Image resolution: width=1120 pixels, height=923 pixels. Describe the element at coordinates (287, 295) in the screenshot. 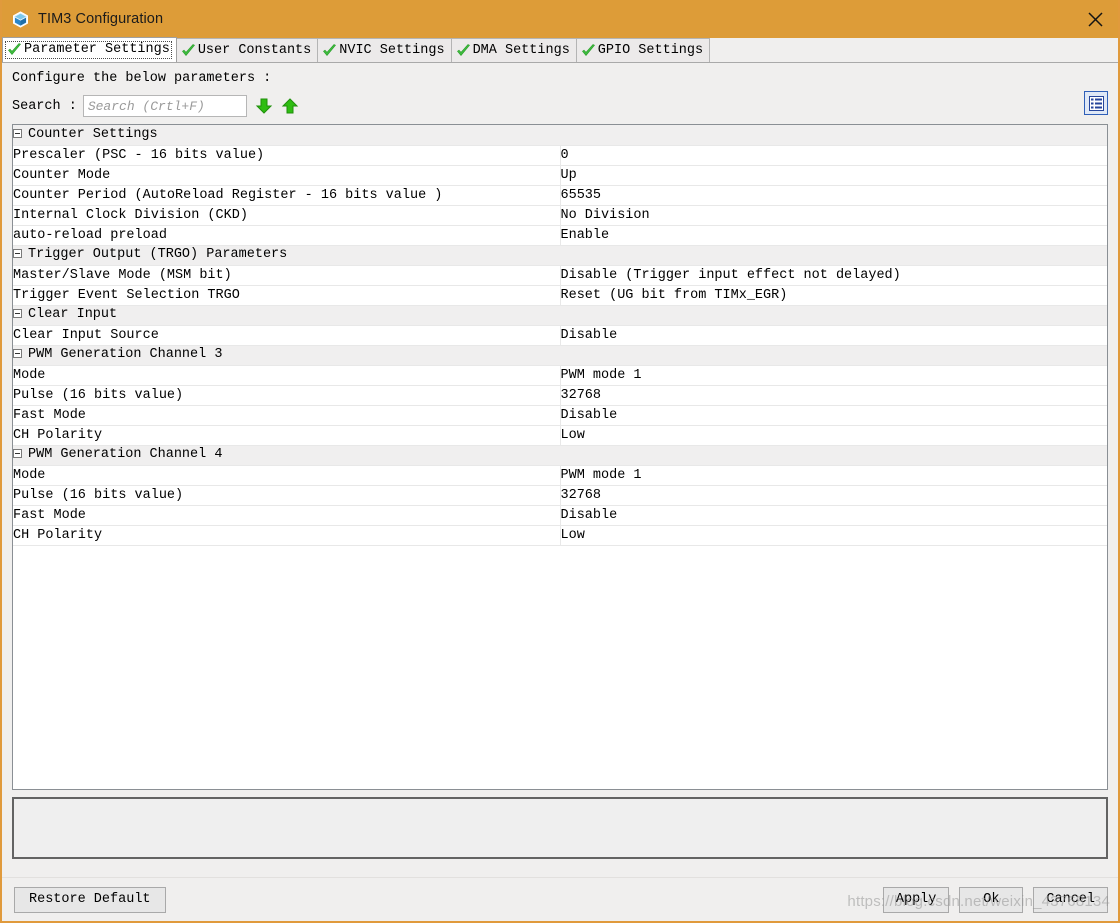

I see `param-name: Trigger Event Selection TRGO` at that location.